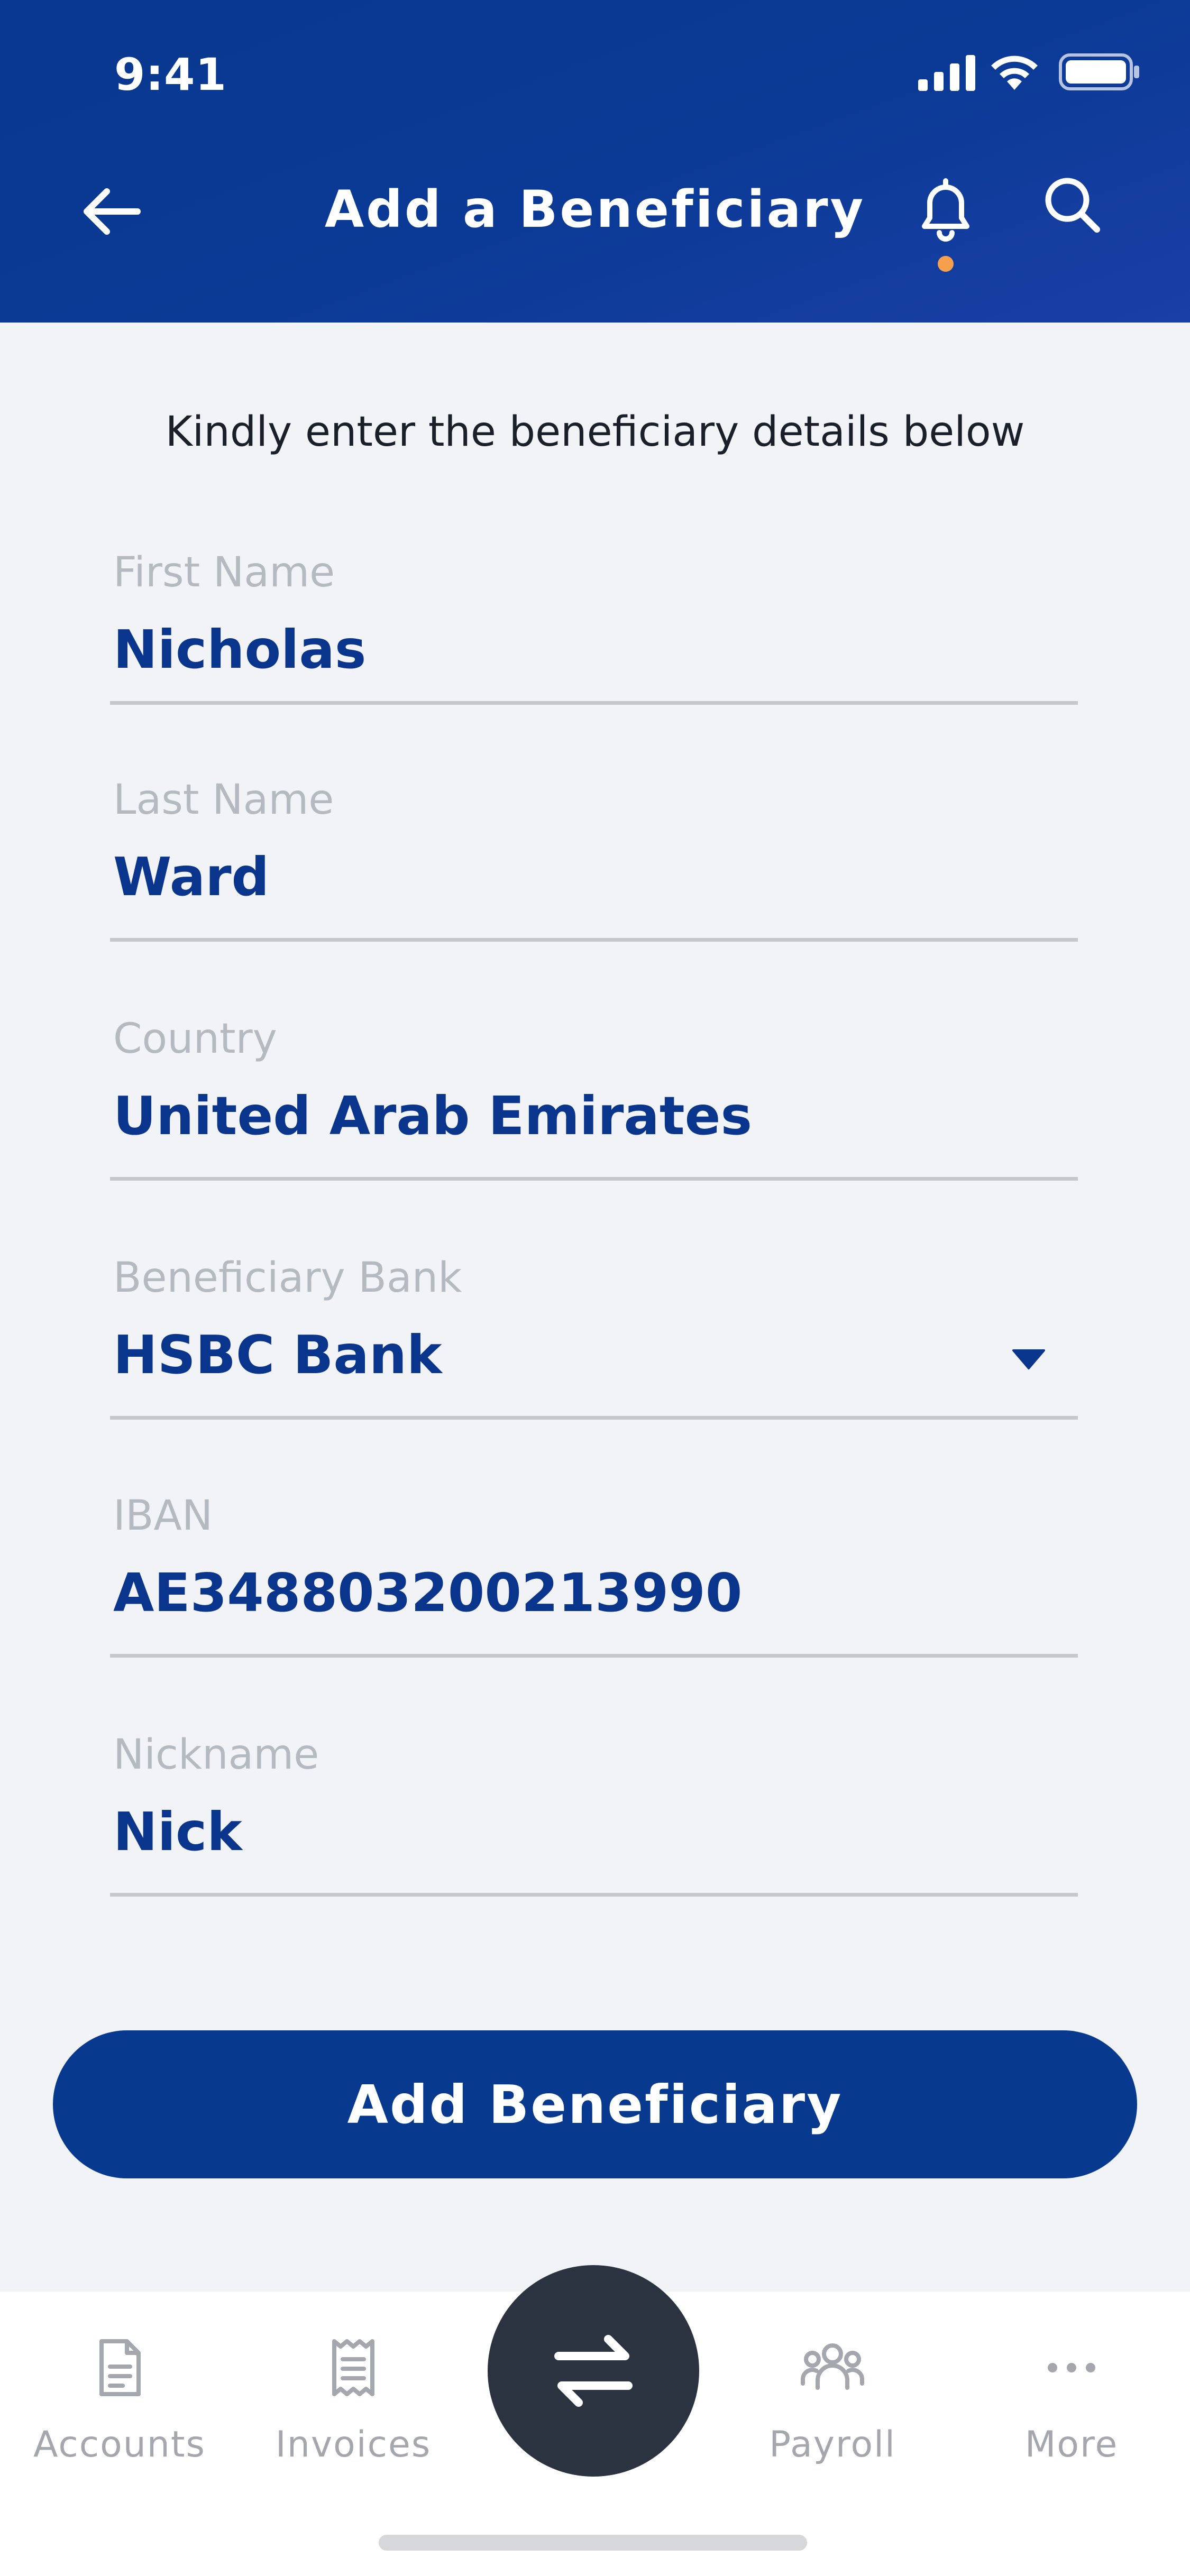 Image resolution: width=1190 pixels, height=2576 pixels. I want to click on beneficiary-bank-select: HSBC Bank, so click(277, 1355).